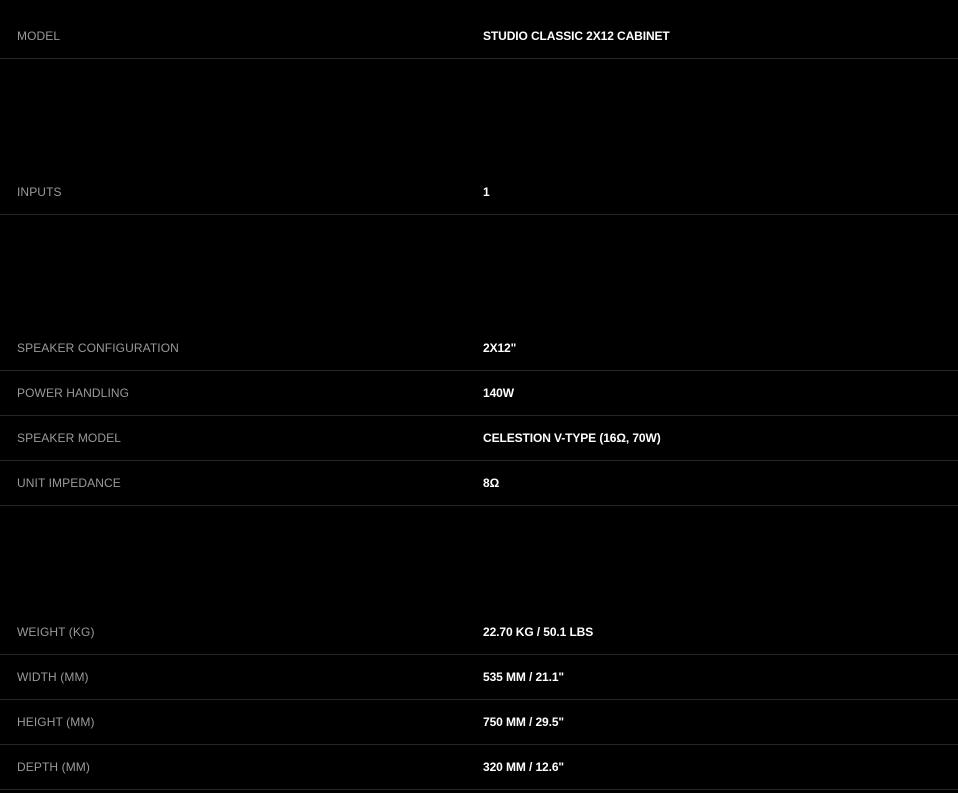 Image resolution: width=958 pixels, height=793 pixels. I want to click on spec-row-height: HEIGHT (MM) 750 MM / 29.5", so click(479, 722).